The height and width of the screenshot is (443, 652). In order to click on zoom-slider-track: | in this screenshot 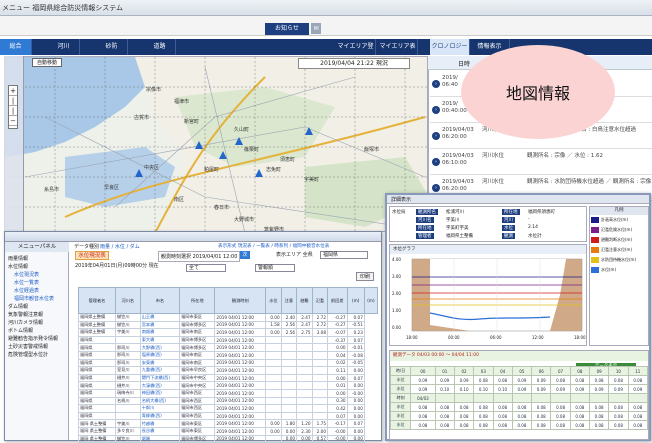, I will do `click(13, 111)`.